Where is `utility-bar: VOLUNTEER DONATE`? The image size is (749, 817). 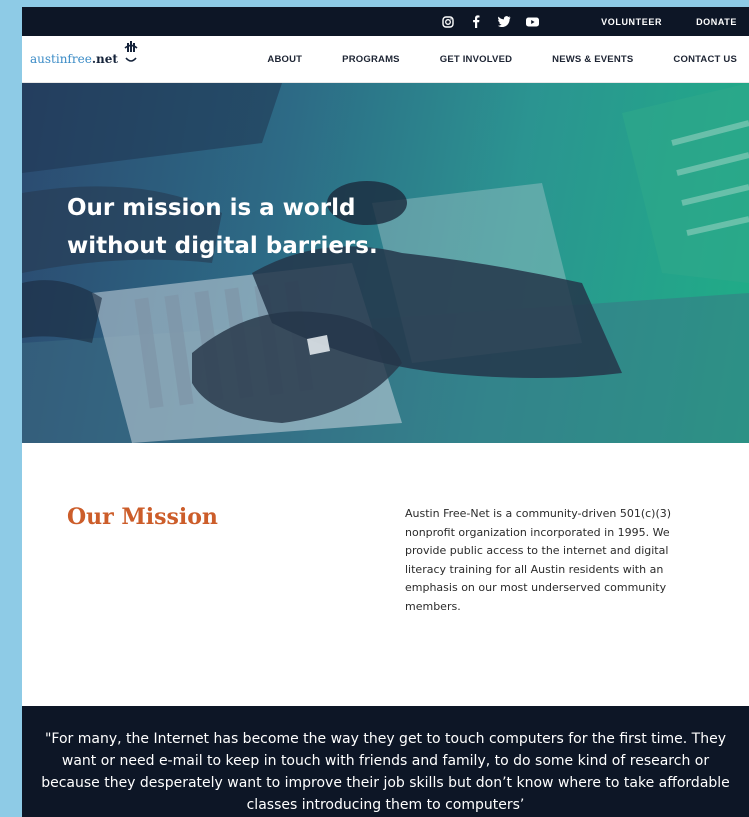
utility-bar: VOLUNTEER DONATE is located at coordinates (385, 21).